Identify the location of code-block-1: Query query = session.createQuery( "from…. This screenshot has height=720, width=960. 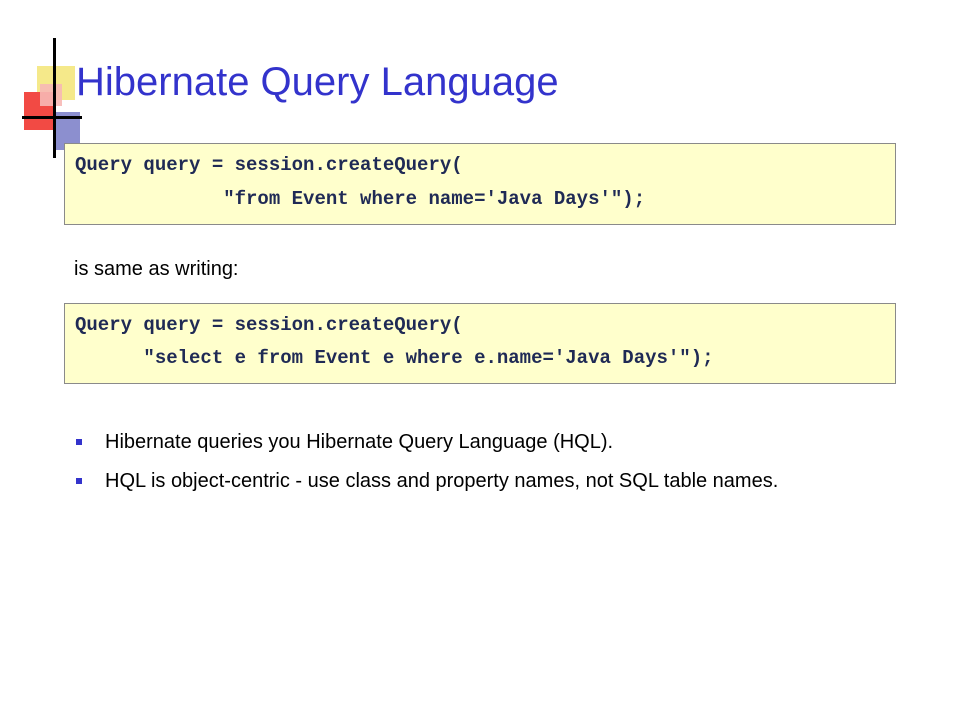
(480, 184).